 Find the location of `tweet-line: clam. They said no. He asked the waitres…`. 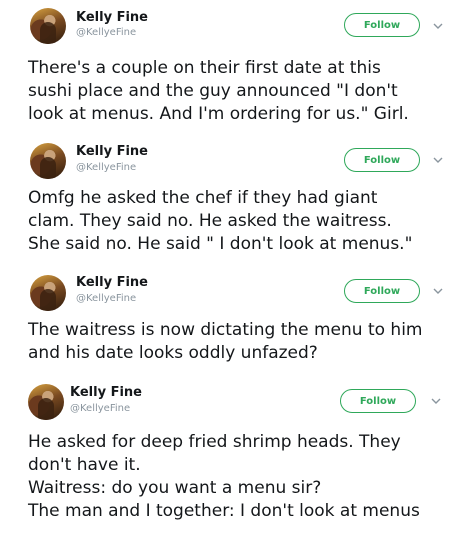

tweet-line: clam. They said no. He asked the waitres… is located at coordinates (210, 221).